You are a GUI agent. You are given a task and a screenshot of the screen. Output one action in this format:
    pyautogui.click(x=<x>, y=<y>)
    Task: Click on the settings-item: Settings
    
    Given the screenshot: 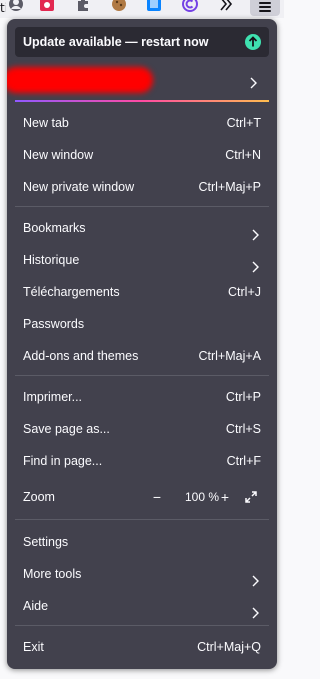 What is the action you would take?
    pyautogui.click(x=142, y=542)
    